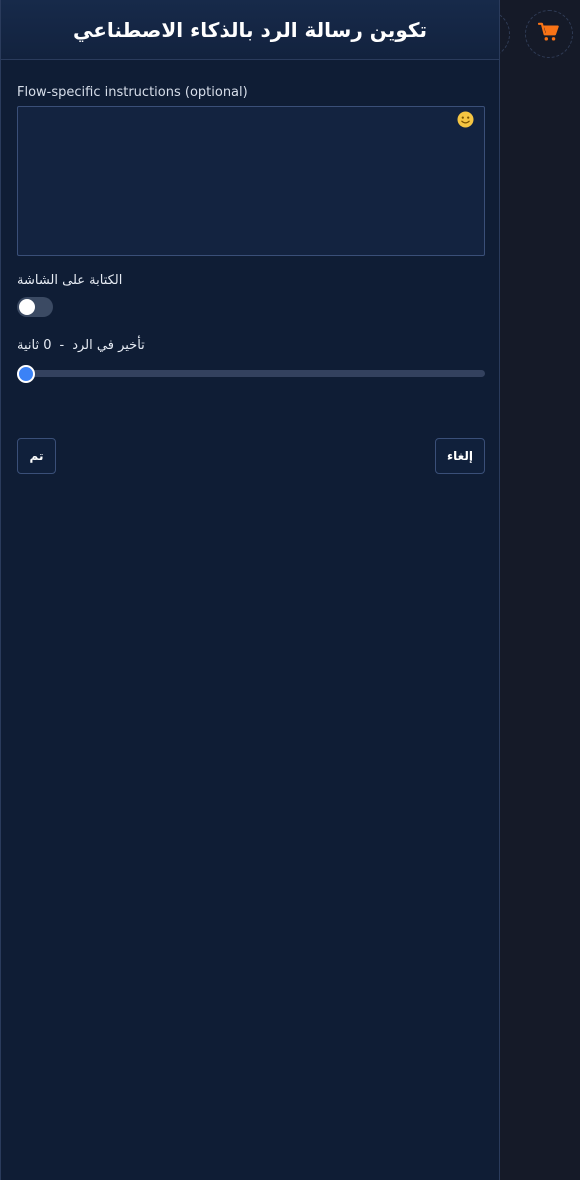 The image size is (580, 1180). I want to click on cart-button, so click(549, 34).